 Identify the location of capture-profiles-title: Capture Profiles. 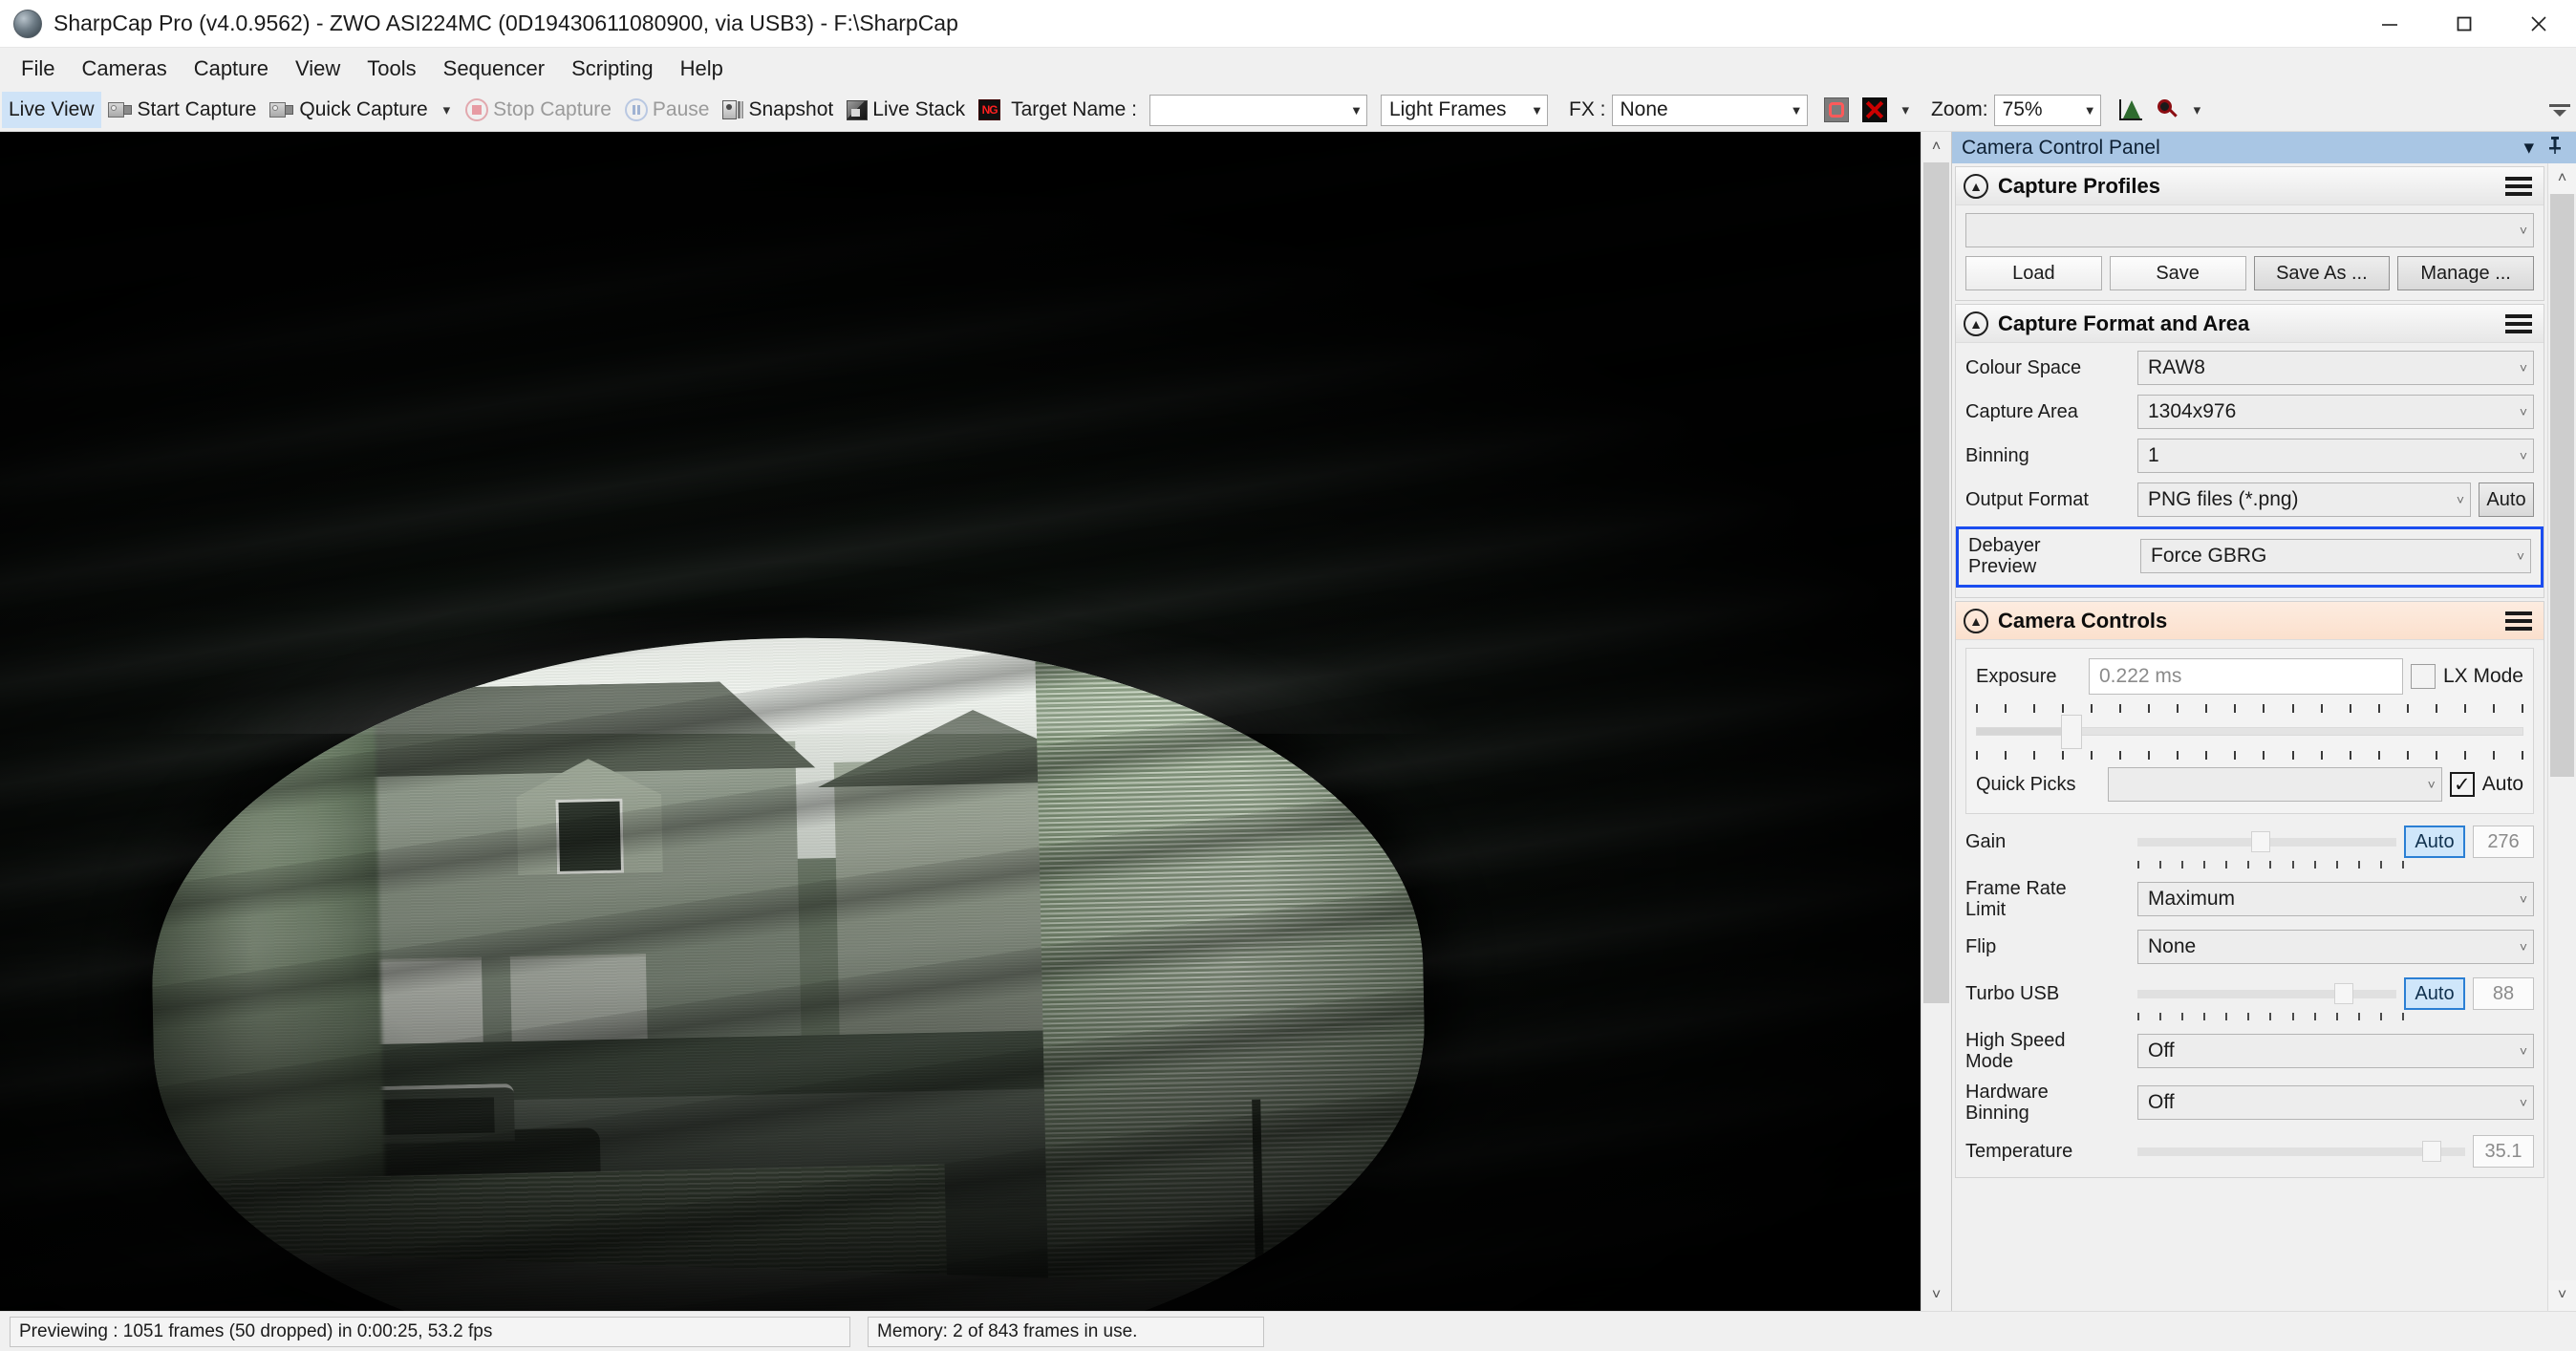
(2079, 185).